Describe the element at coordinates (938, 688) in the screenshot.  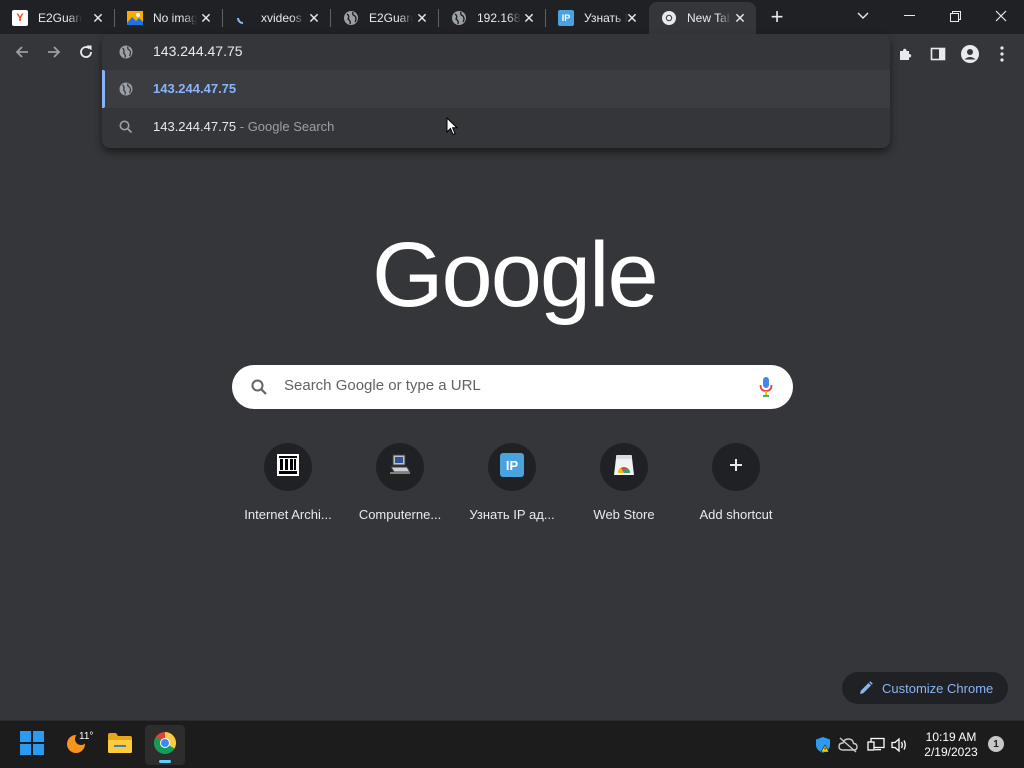
I see `customize-chrome-label: Customize Chrome` at that location.